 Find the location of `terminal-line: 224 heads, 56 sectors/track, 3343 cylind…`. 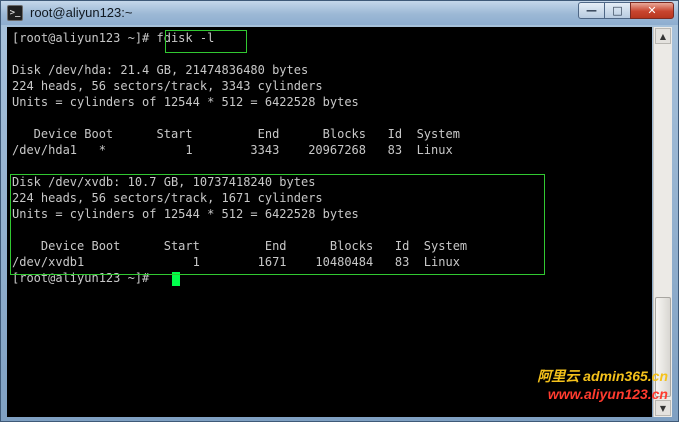

terminal-line: 224 heads, 56 sectors/track, 3343 cylind… is located at coordinates (167, 86).